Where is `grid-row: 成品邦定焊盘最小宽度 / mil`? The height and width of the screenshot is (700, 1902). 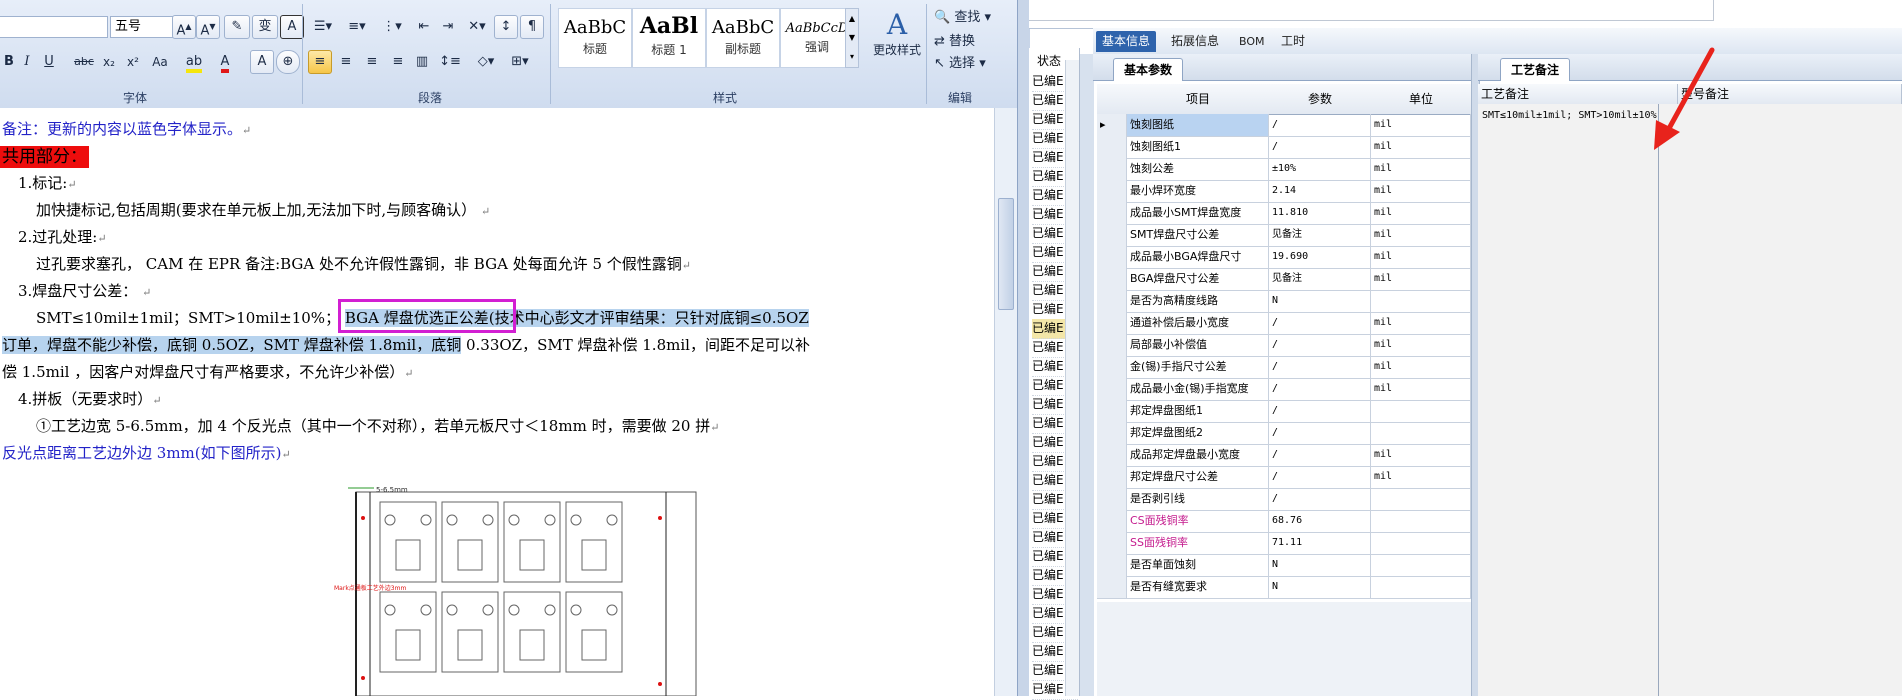 grid-row: 成品邦定焊盘最小宽度 / mil is located at coordinates (1284, 455).